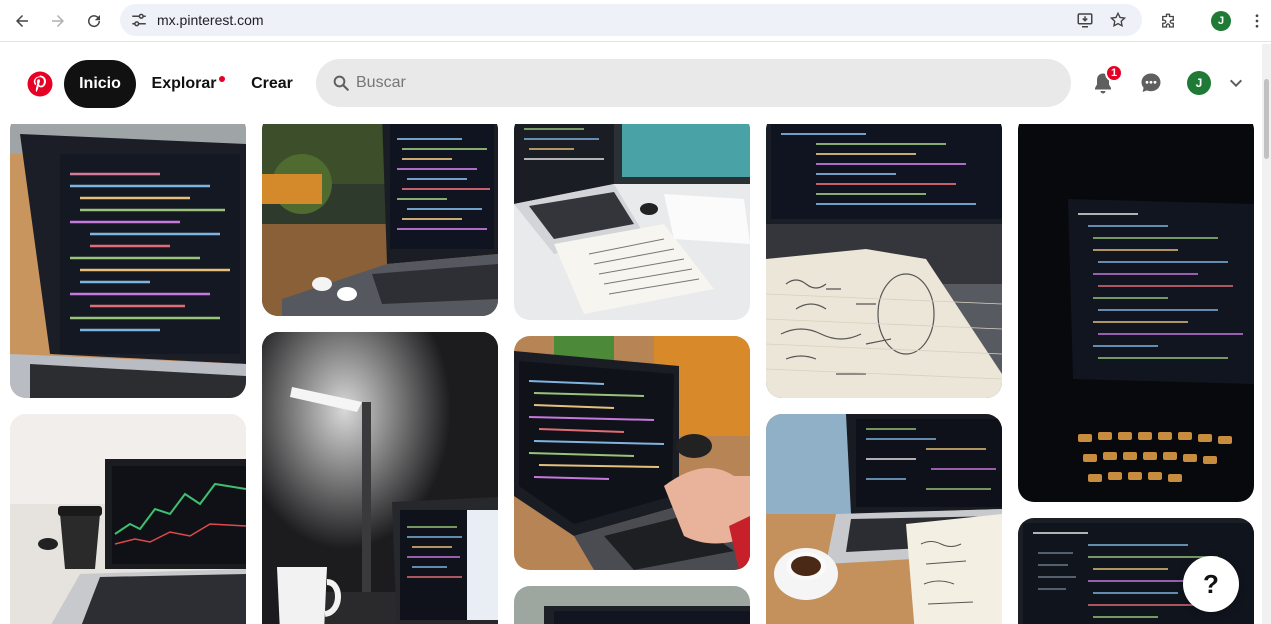  Describe the element at coordinates (210, 20) in the screenshot. I see `url-text: mx.pinterest.com` at that location.